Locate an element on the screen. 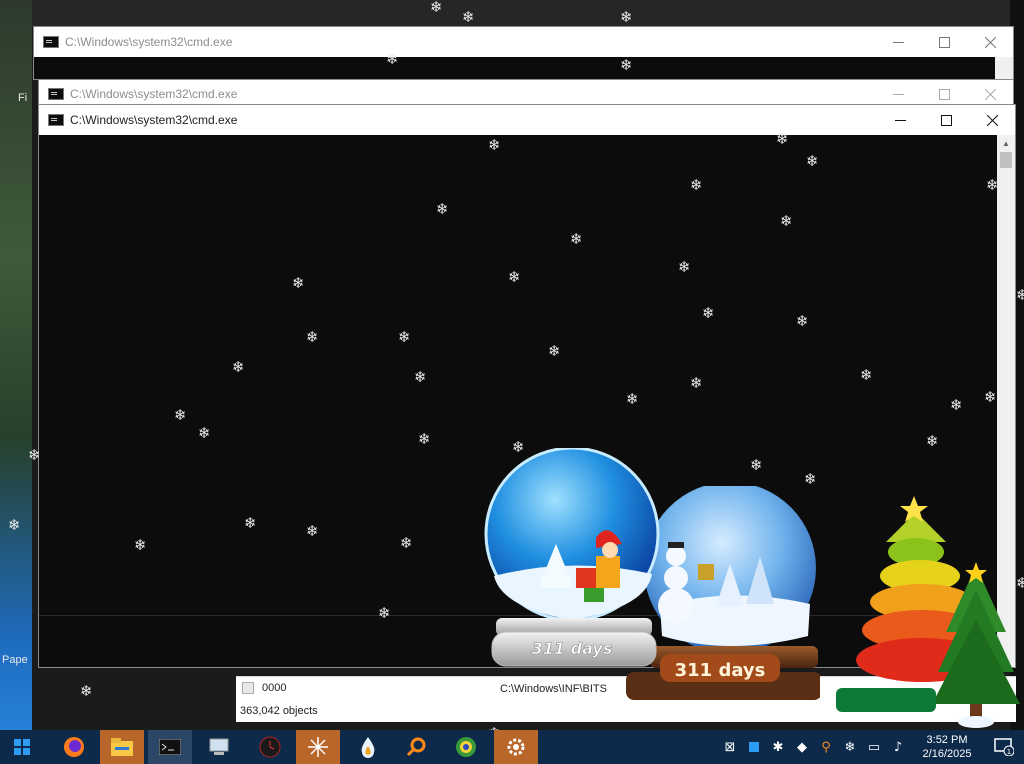  taskbar-clock-app is located at coordinates (270, 747).